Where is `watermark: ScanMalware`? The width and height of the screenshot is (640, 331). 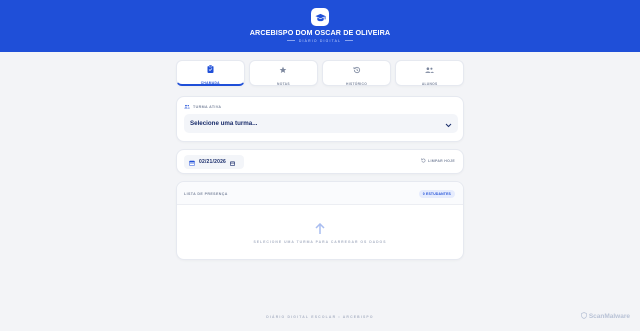
watermark: ScanMalware is located at coordinates (605, 316).